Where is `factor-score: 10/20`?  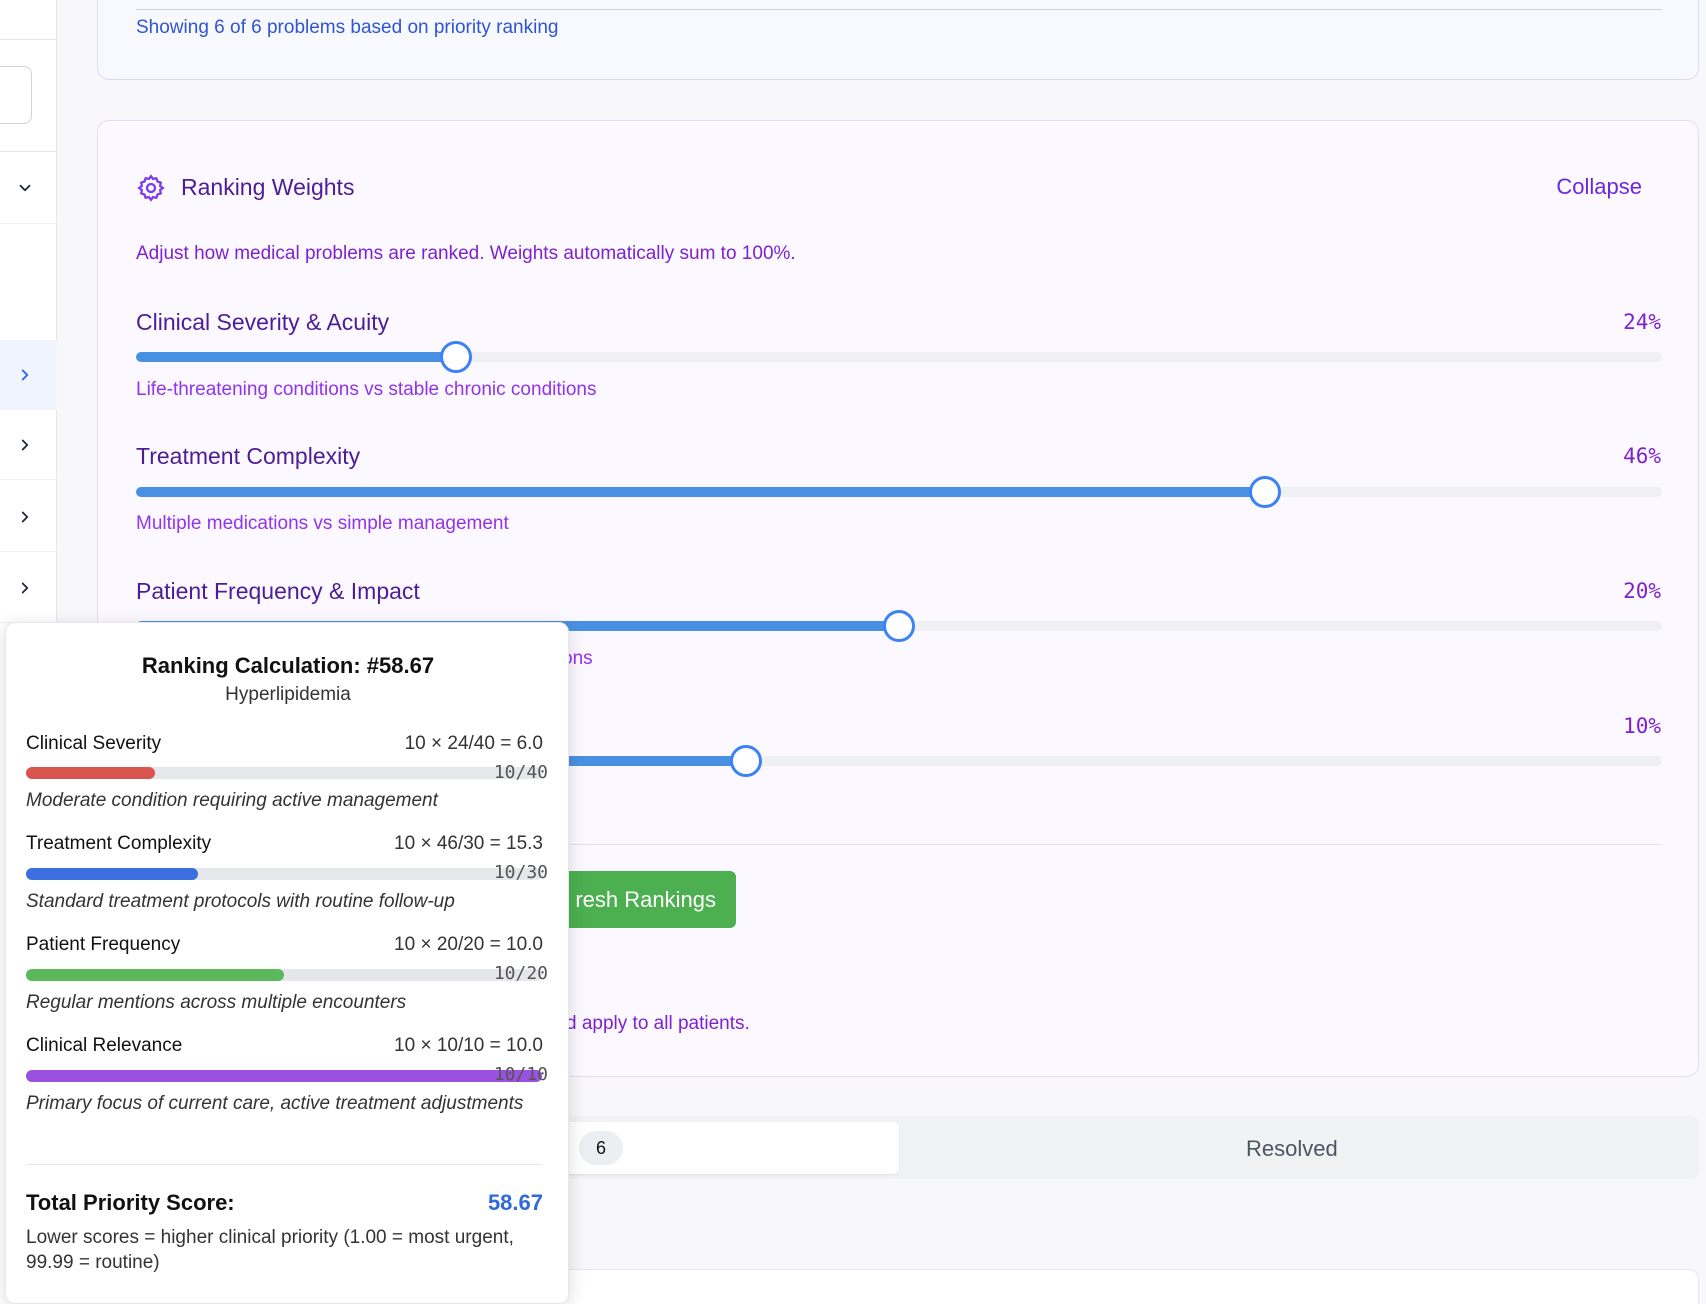 factor-score: 10/20 is located at coordinates (520, 973).